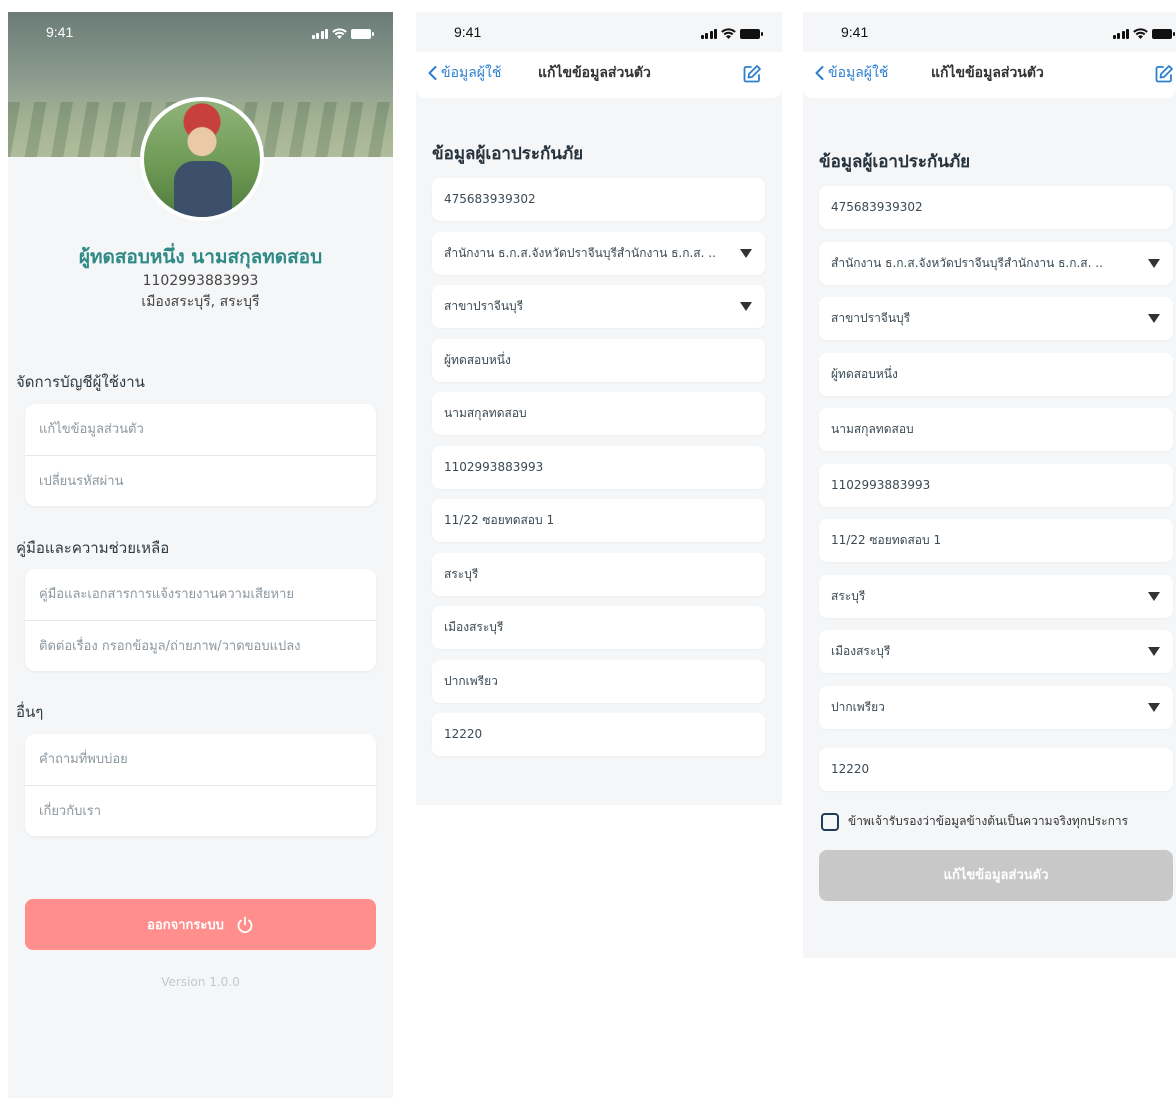  I want to click on logout-button: ออกจากระบบ, so click(200, 924).